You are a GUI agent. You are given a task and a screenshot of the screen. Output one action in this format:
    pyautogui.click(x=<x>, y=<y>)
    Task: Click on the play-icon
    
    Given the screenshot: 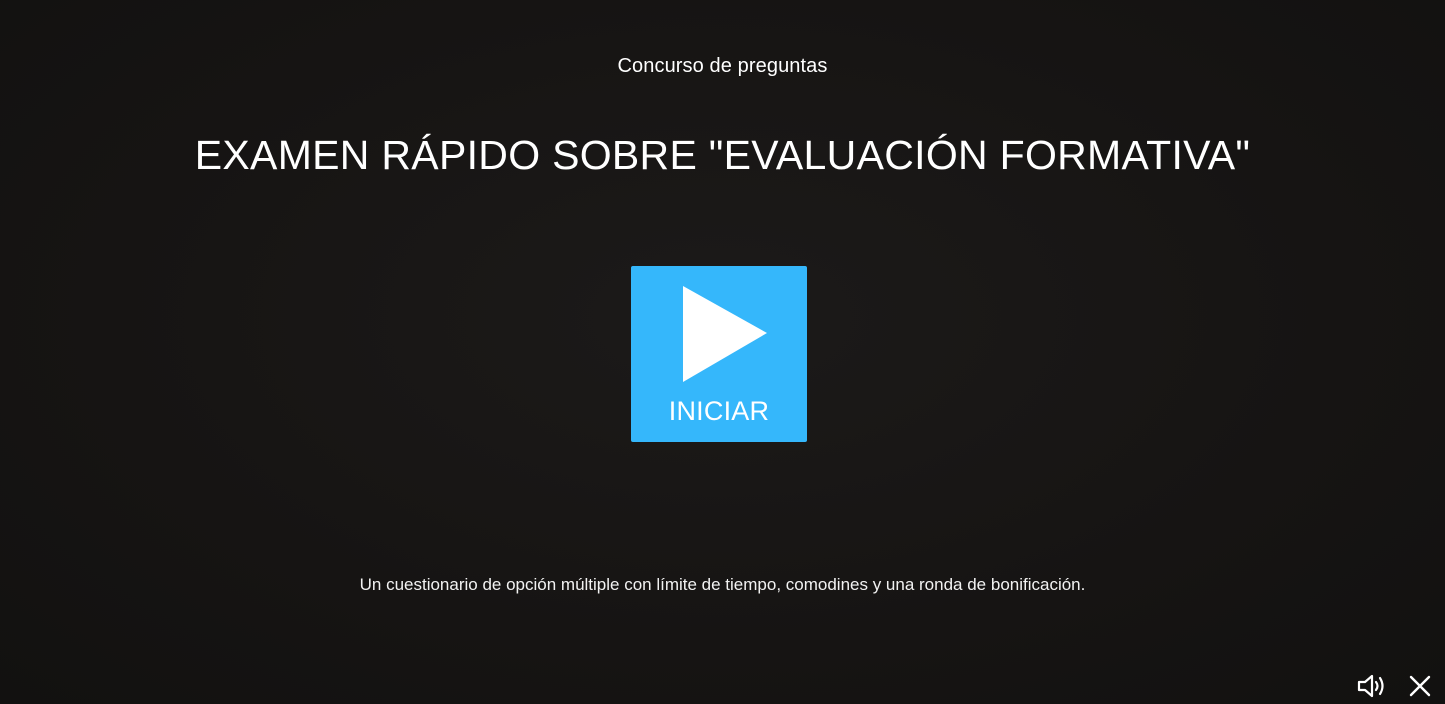 What is the action you would take?
    pyautogui.click(x=725, y=334)
    